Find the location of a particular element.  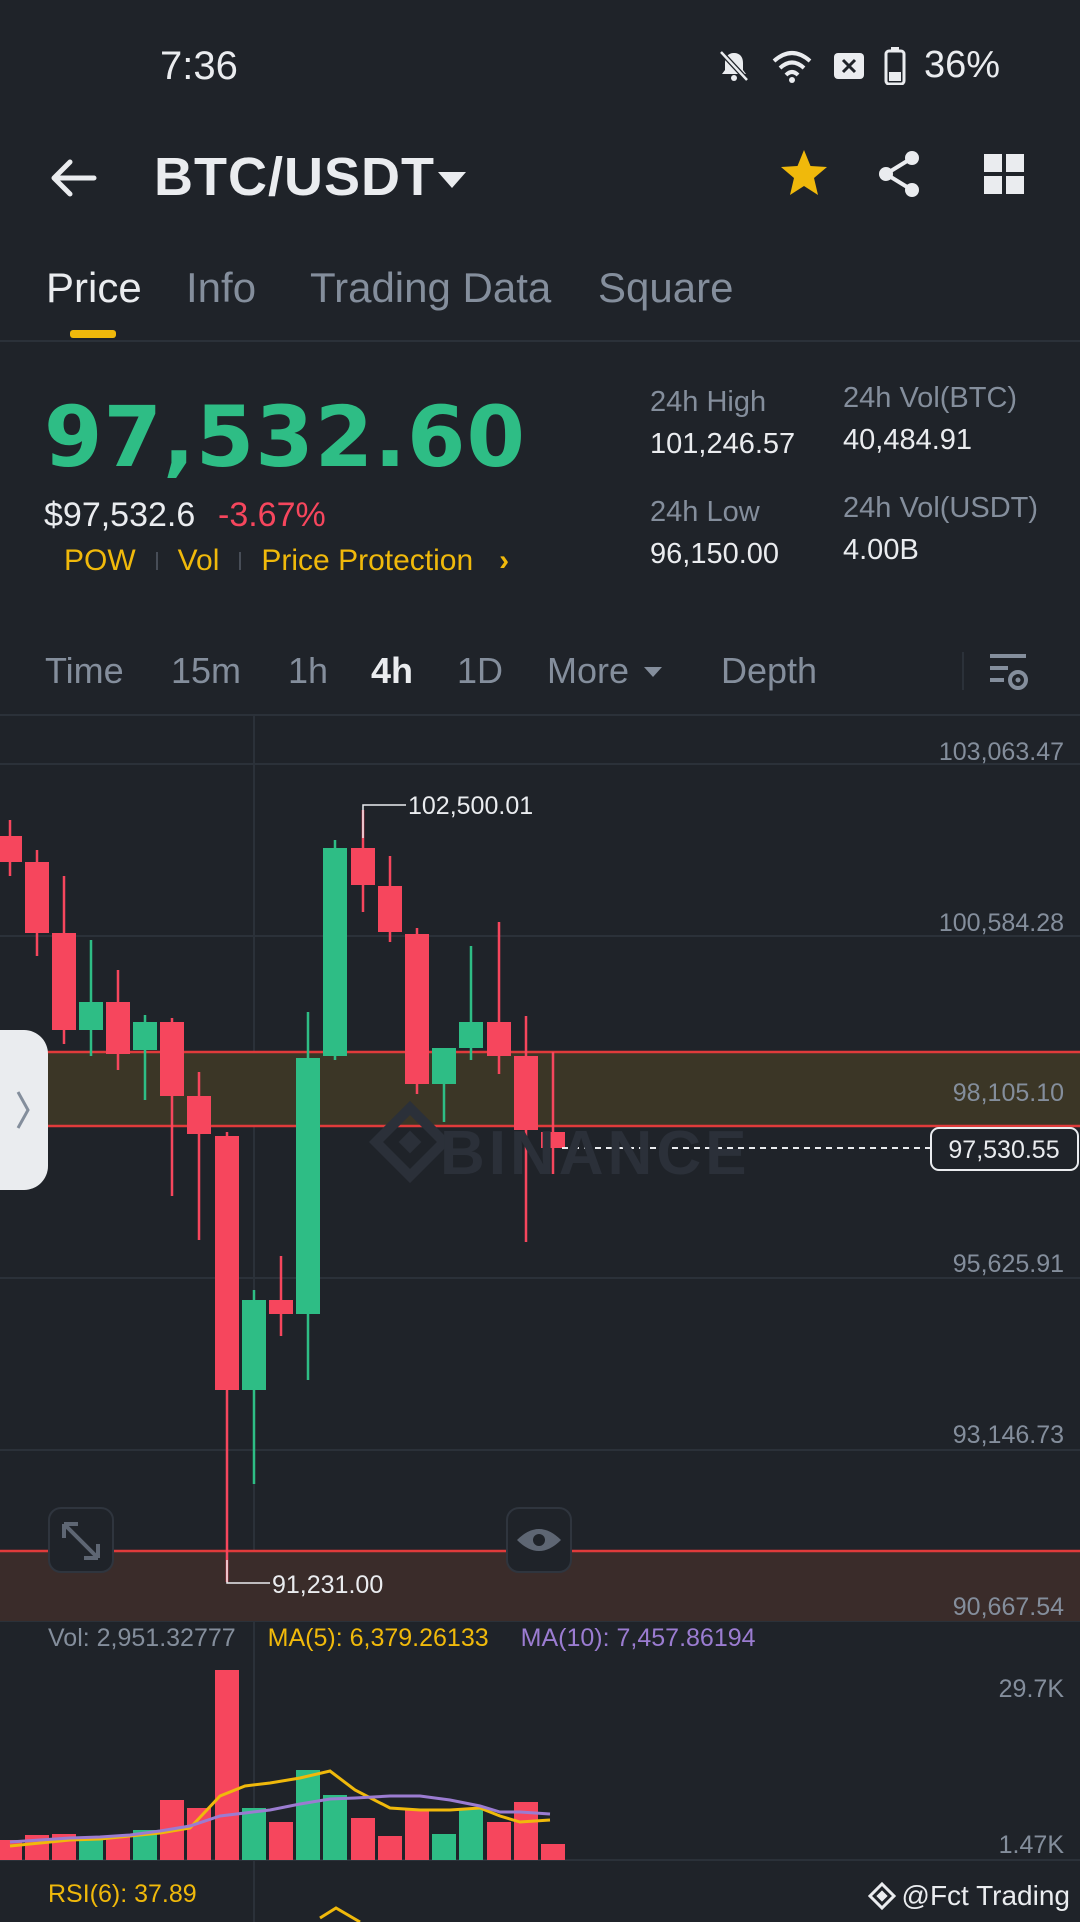

visibility-toggle-button is located at coordinates (539, 1540).